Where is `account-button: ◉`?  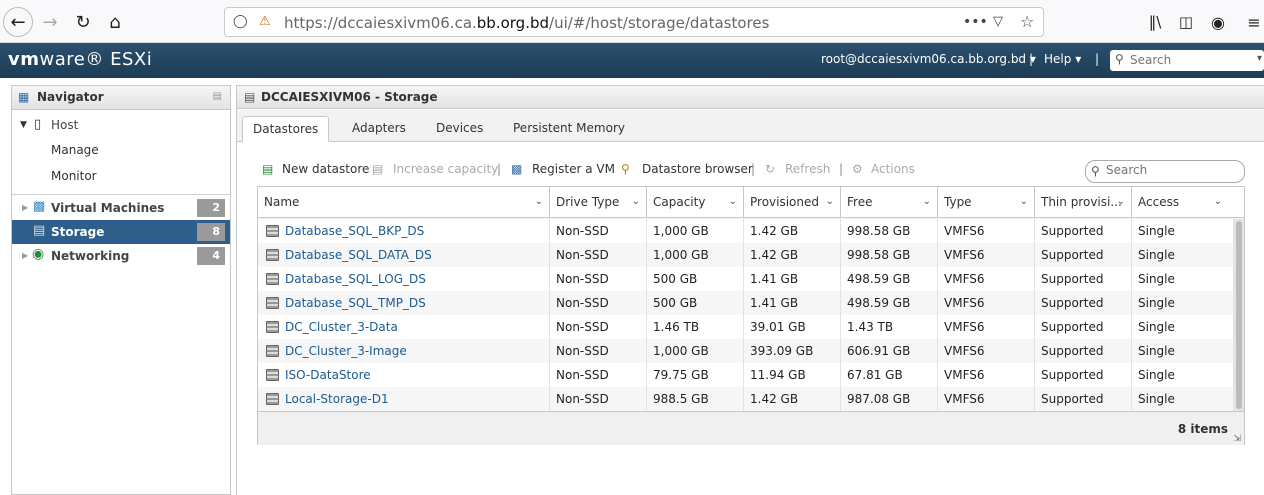 account-button: ◉ is located at coordinates (1218, 22).